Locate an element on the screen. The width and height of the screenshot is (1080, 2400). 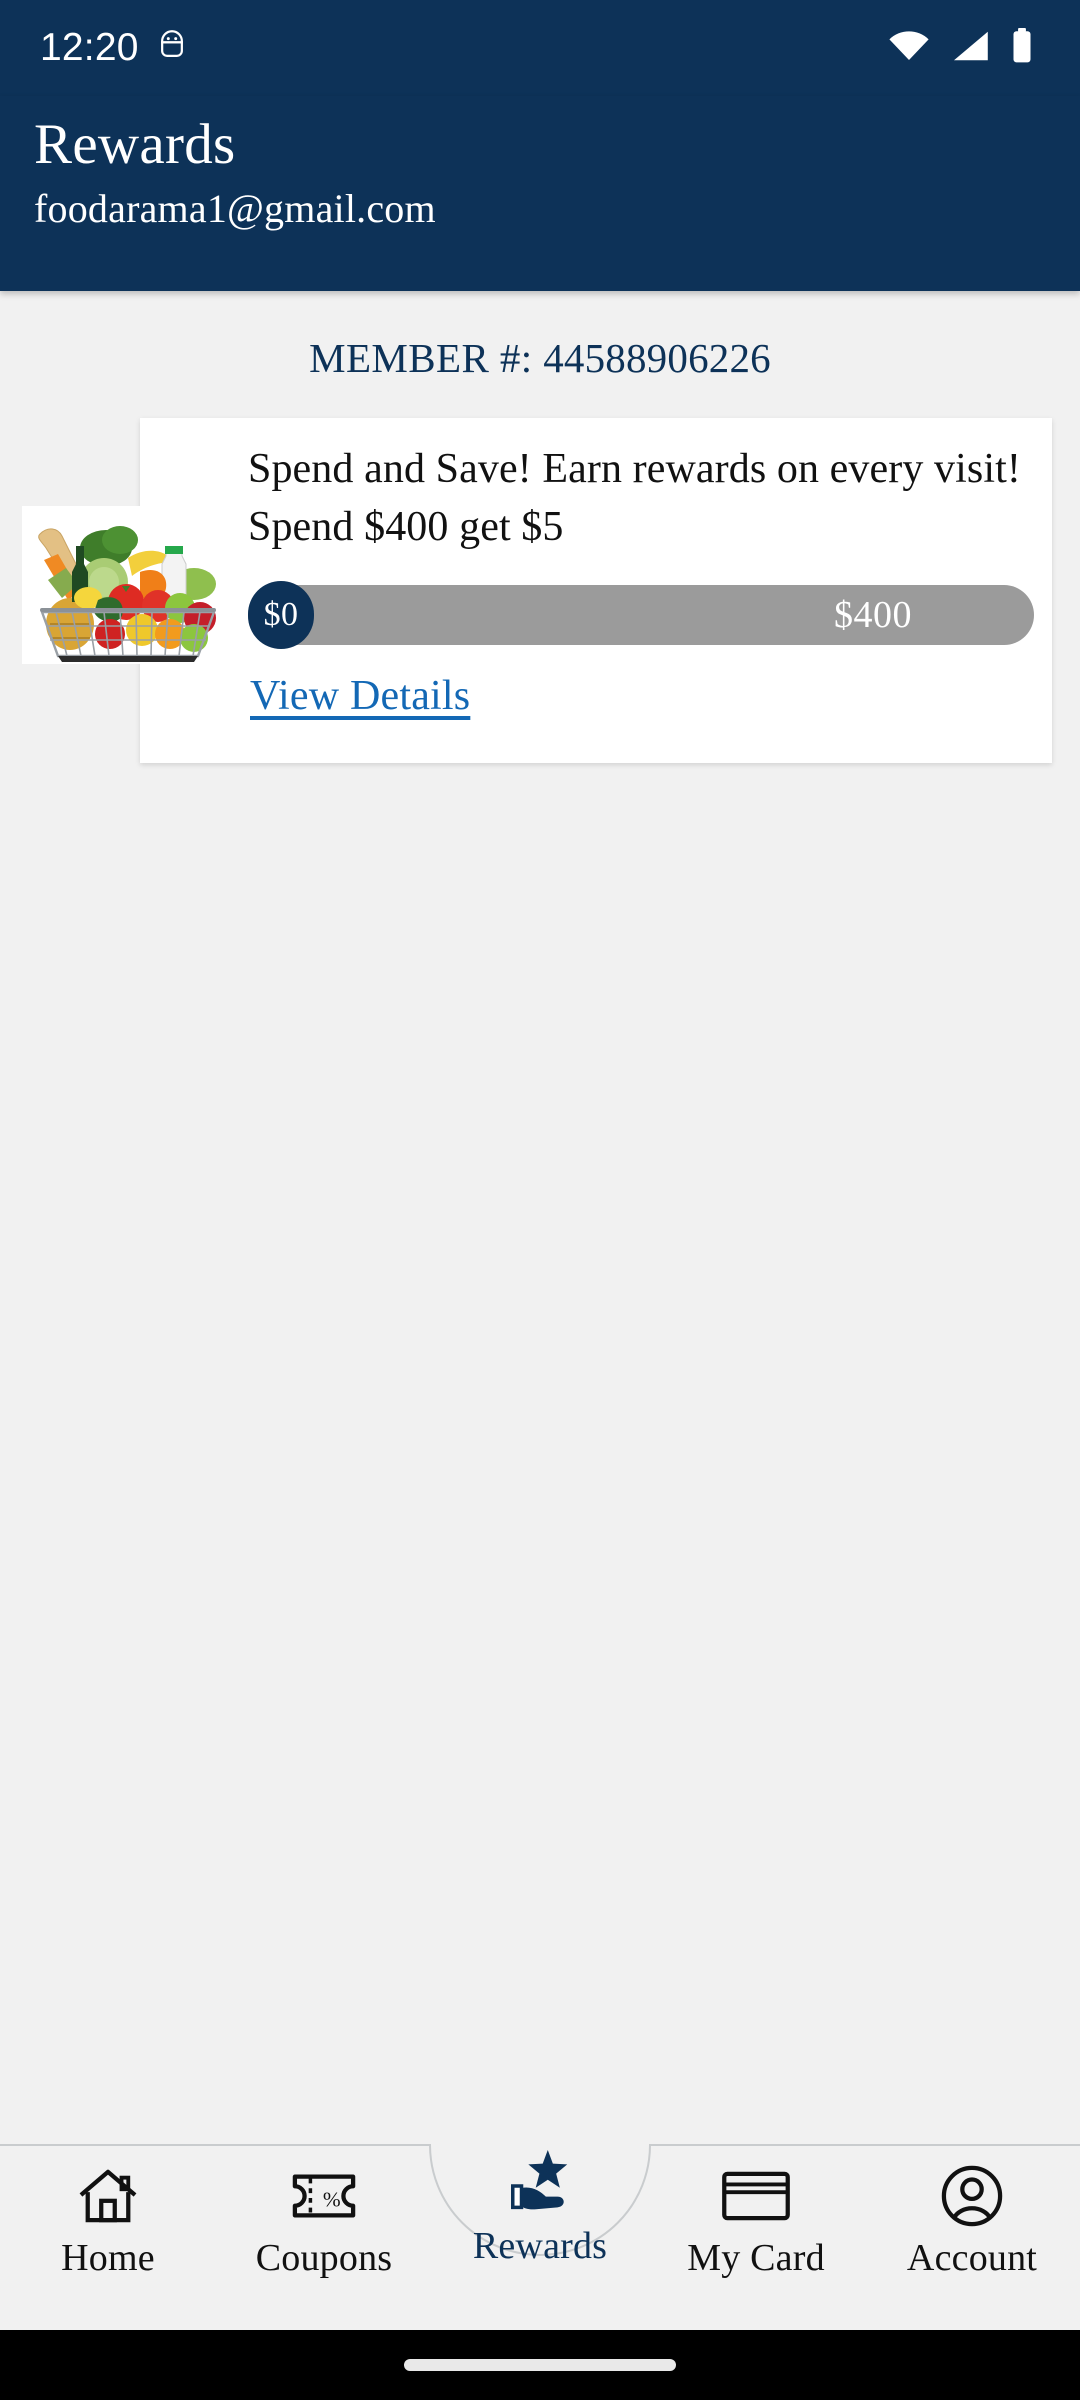
nav-label-home: Home is located at coordinates (108, 2258).